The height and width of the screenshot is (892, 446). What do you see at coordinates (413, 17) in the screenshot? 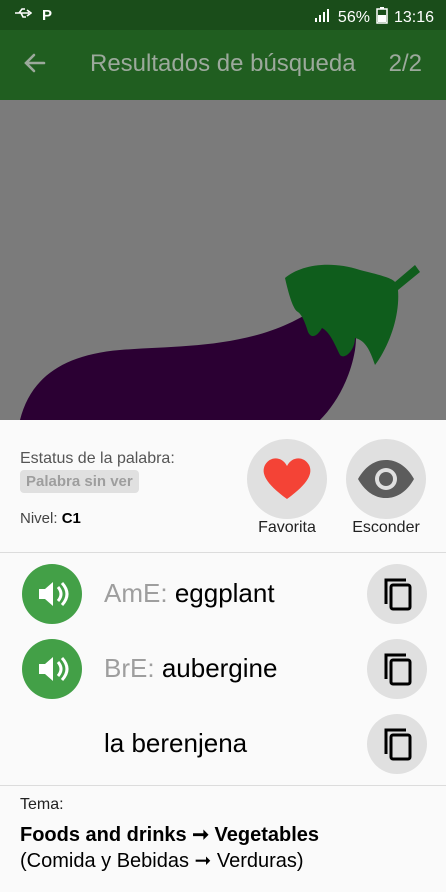
I see `clock: 13:16` at bounding box center [413, 17].